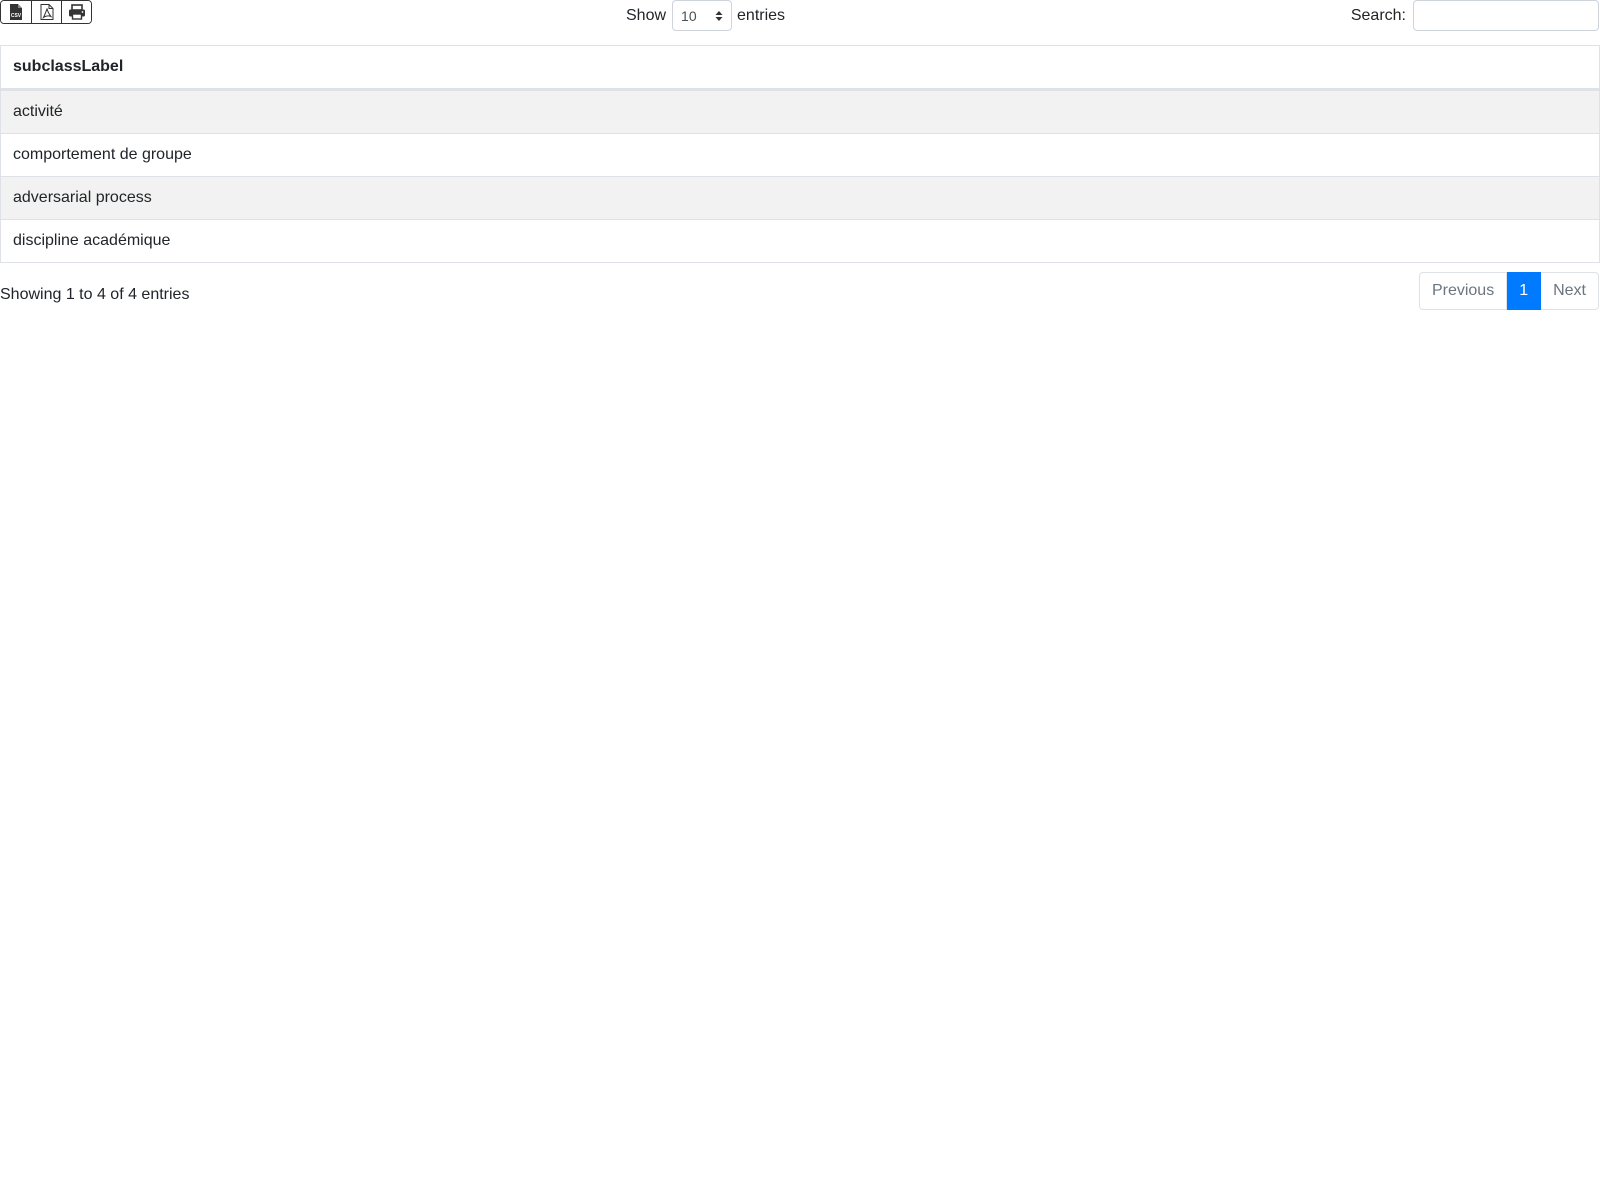  Describe the element at coordinates (1463, 291) in the screenshot. I see `previous-page-button: Previous` at that location.